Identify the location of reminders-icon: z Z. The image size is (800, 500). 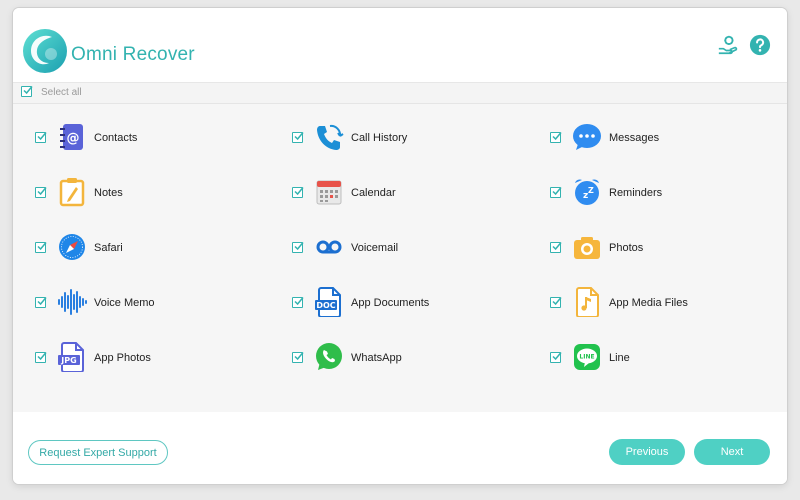
(587, 192).